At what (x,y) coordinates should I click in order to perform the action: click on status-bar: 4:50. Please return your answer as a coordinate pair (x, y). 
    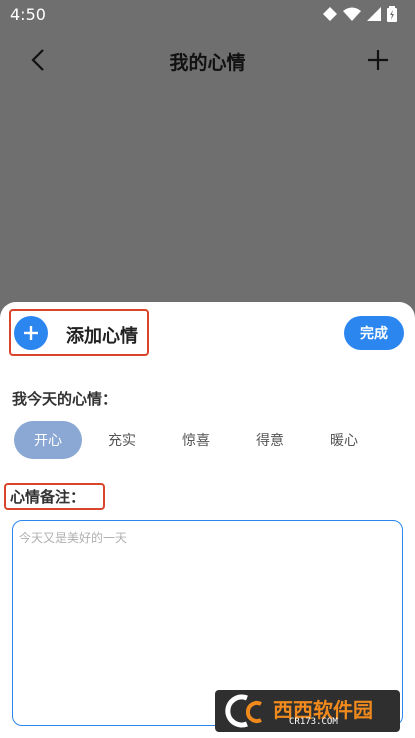
    Looking at the image, I should click on (207, 15).